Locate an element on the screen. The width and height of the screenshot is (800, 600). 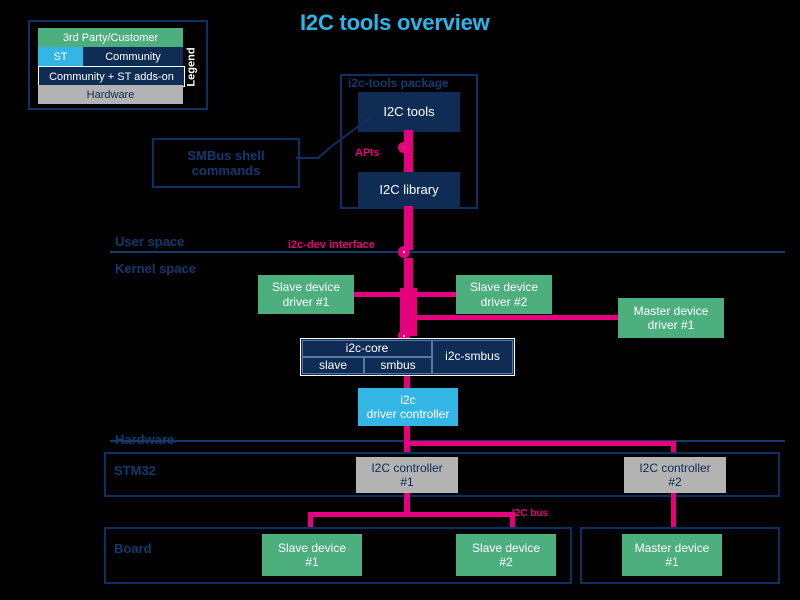
slave-device-driver-2-box: Slave device driver #2 is located at coordinates (504, 294).